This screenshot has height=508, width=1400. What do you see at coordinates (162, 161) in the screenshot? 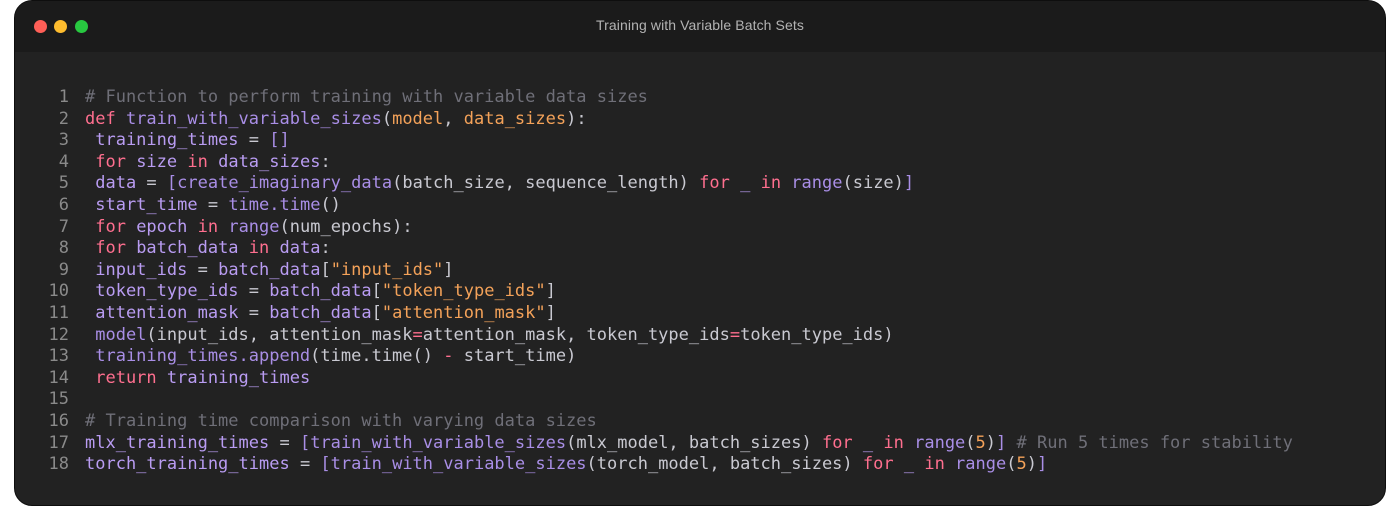
I see `code-token: size` at bounding box center [162, 161].